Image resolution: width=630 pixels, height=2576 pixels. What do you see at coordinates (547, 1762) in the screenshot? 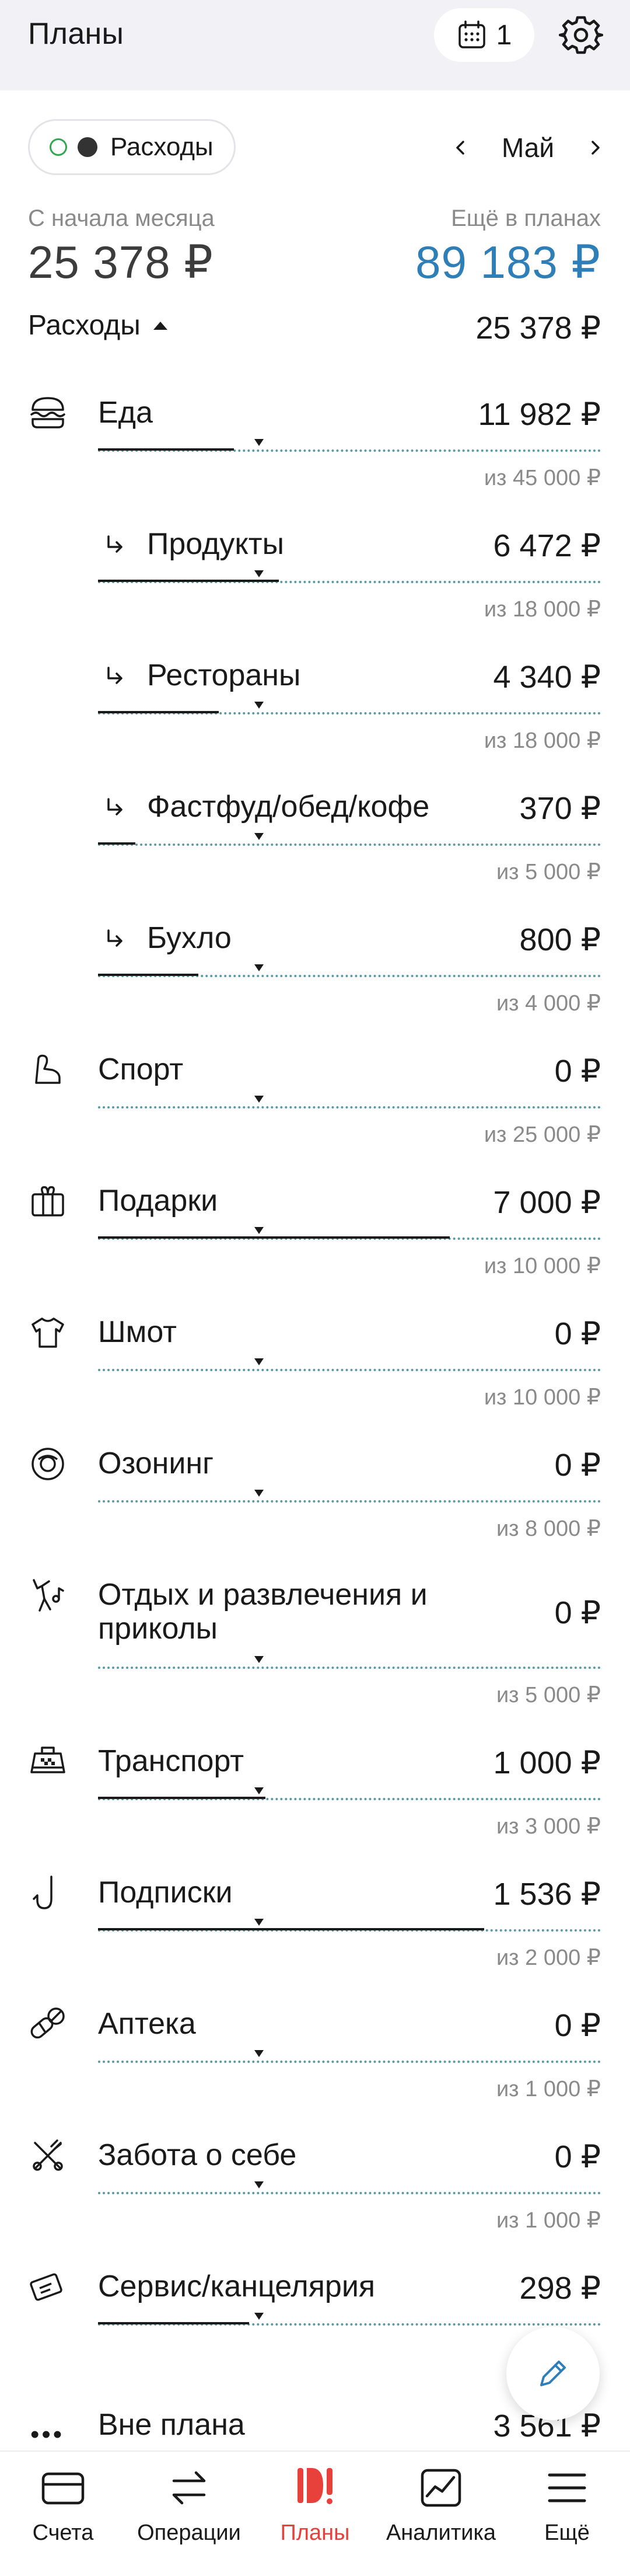
I see `category-amount: 1 000 ₽` at bounding box center [547, 1762].